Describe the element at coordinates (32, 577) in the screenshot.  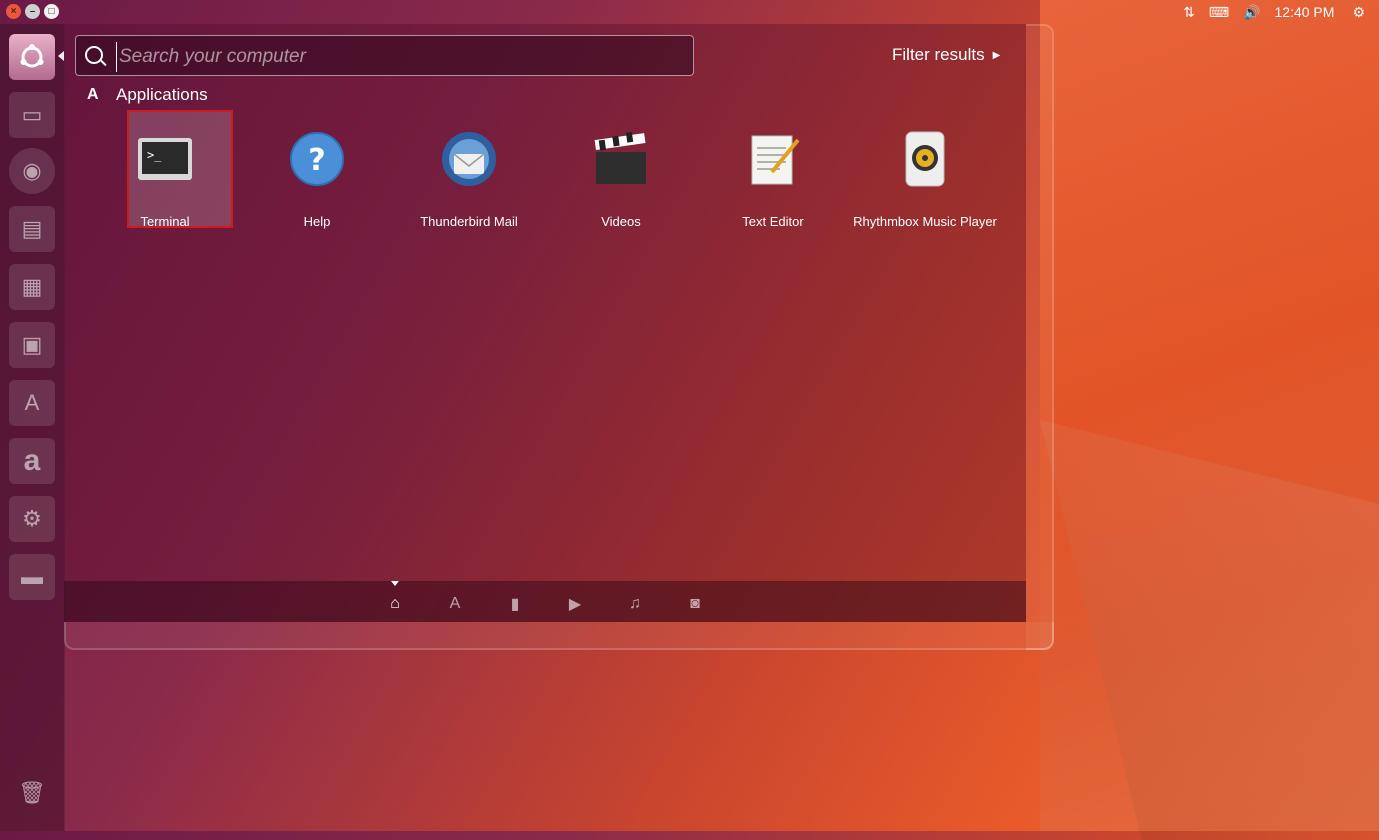
I see `disk-launcher-icon: ▬` at that location.